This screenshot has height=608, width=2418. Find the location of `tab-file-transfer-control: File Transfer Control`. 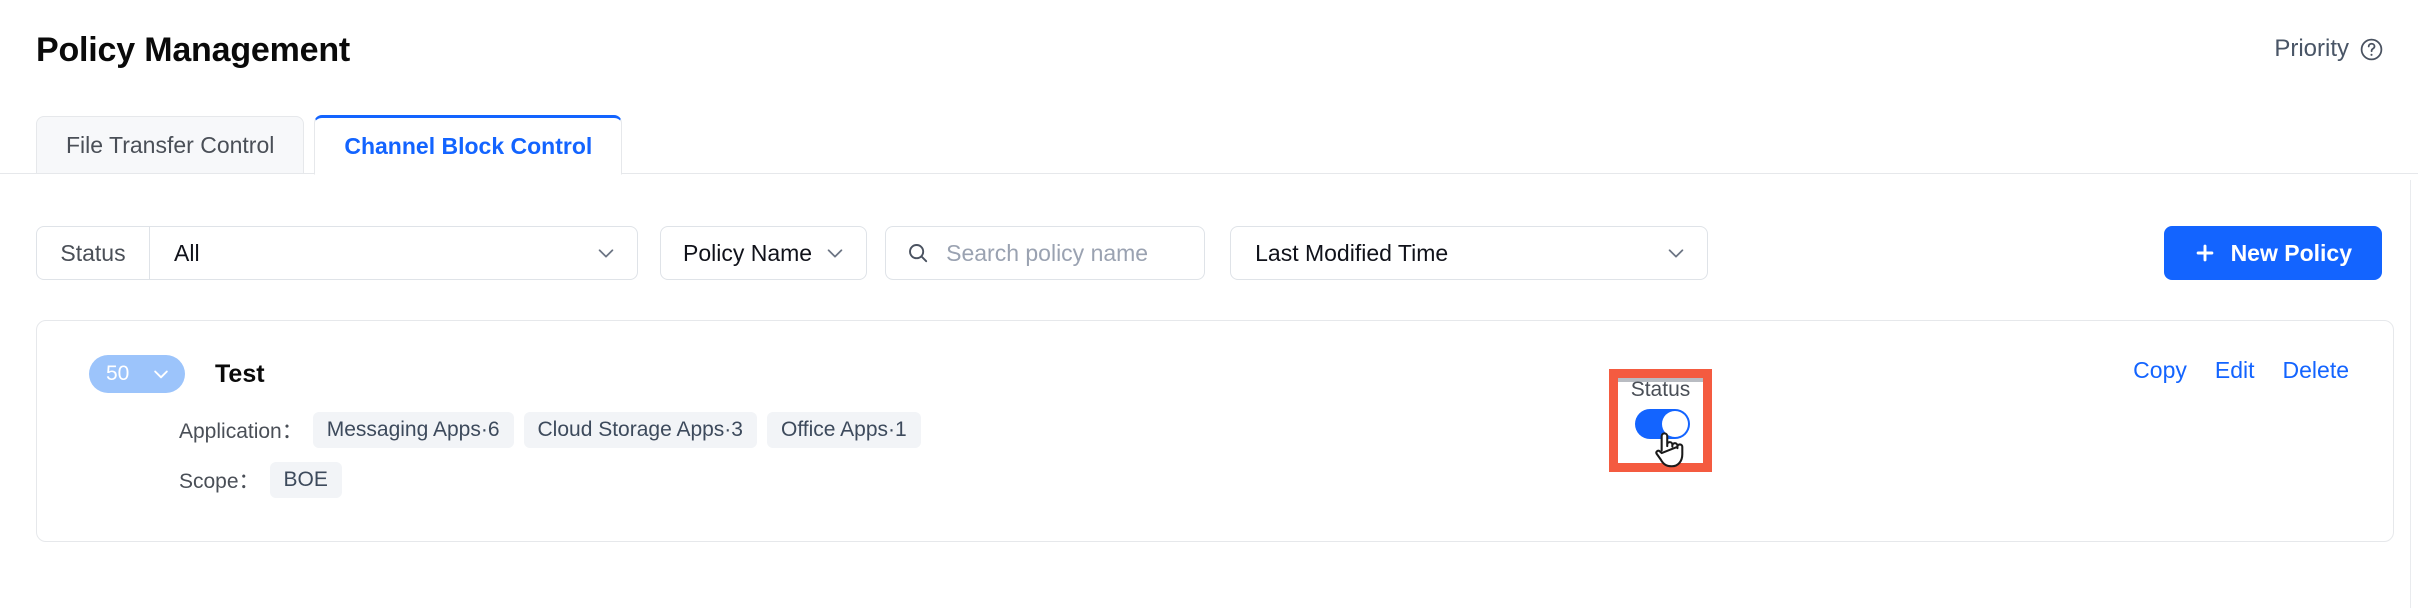

tab-file-transfer-control: File Transfer Control is located at coordinates (170, 145).